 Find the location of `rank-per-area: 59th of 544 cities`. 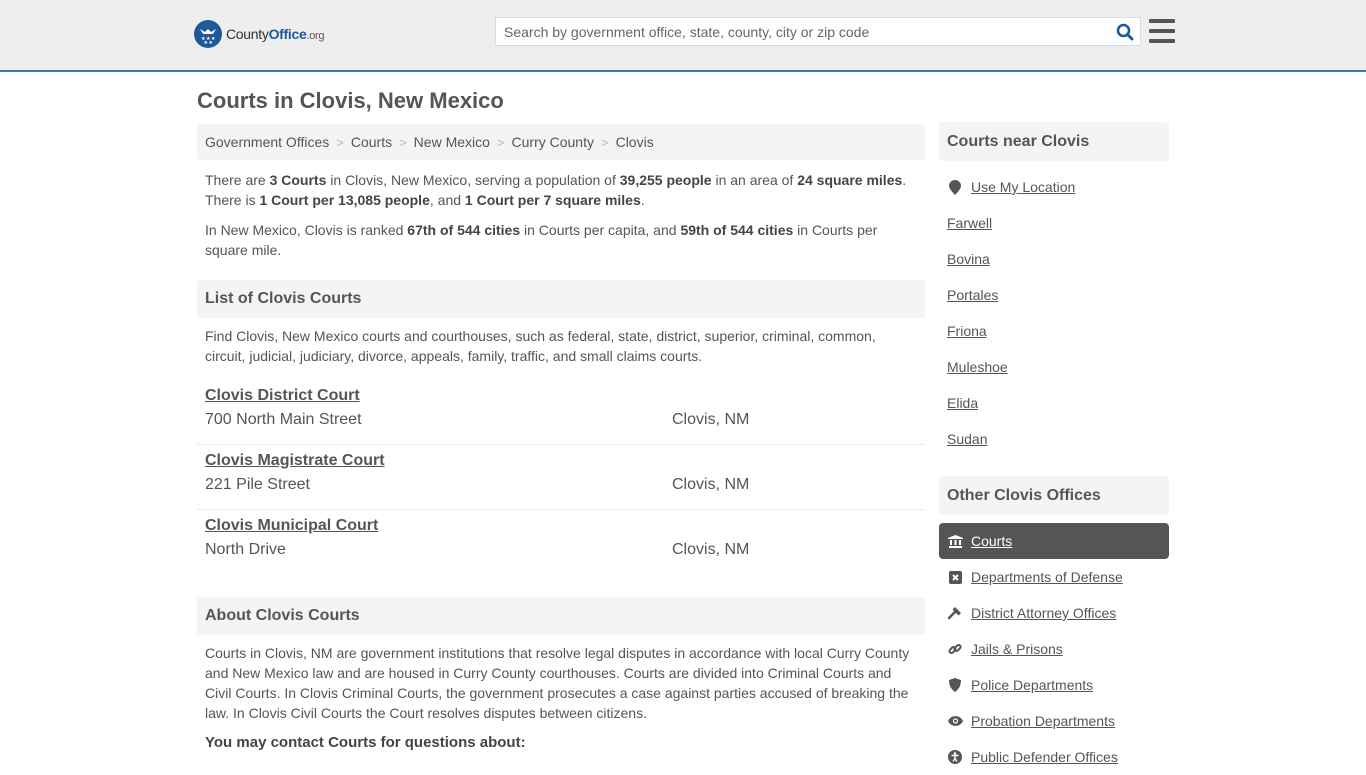

rank-per-area: 59th of 544 cities is located at coordinates (737, 230).